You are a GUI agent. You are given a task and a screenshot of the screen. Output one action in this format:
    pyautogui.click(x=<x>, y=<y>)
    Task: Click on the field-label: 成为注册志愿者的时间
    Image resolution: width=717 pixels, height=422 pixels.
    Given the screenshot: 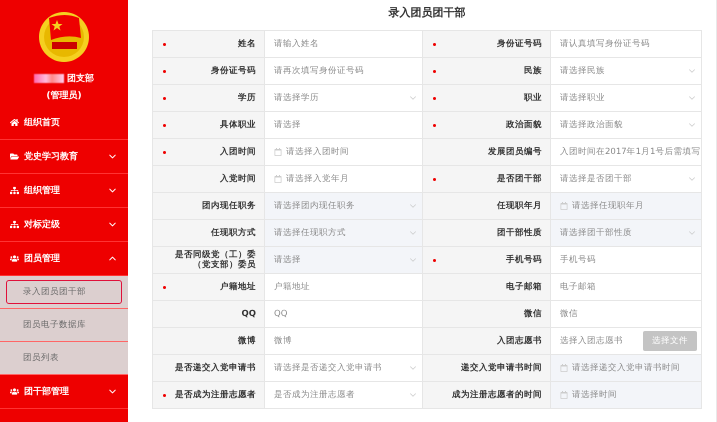 What is the action you would take?
    pyautogui.click(x=496, y=395)
    